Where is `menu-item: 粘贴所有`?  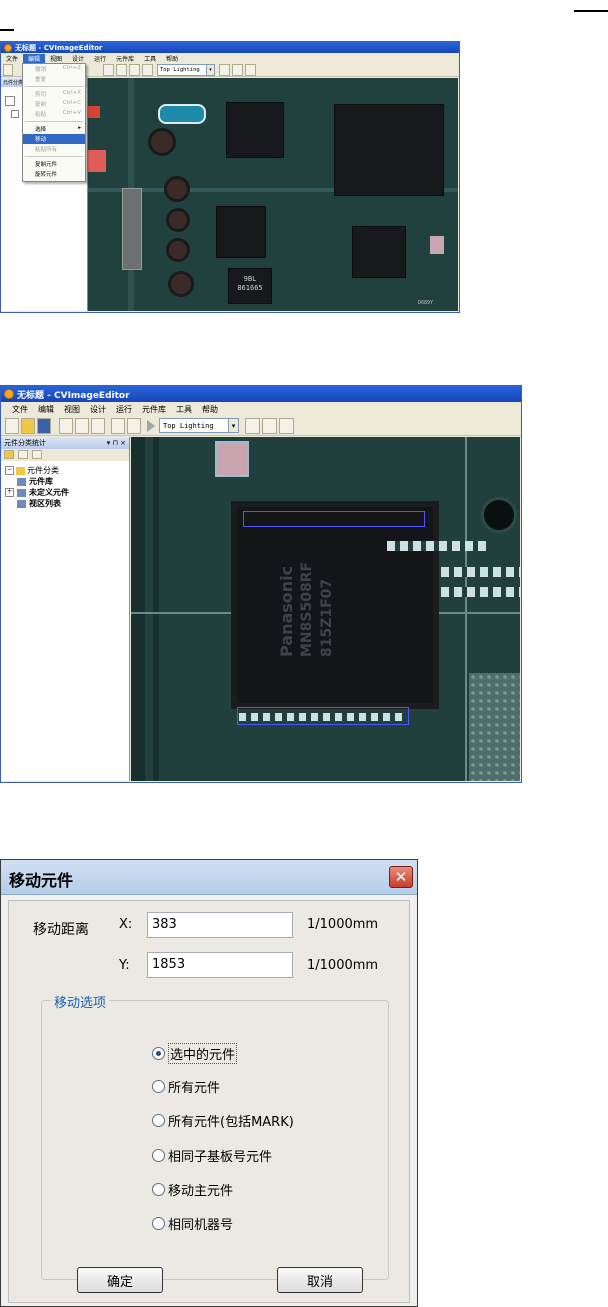 menu-item: 粘贴所有 is located at coordinates (54, 149).